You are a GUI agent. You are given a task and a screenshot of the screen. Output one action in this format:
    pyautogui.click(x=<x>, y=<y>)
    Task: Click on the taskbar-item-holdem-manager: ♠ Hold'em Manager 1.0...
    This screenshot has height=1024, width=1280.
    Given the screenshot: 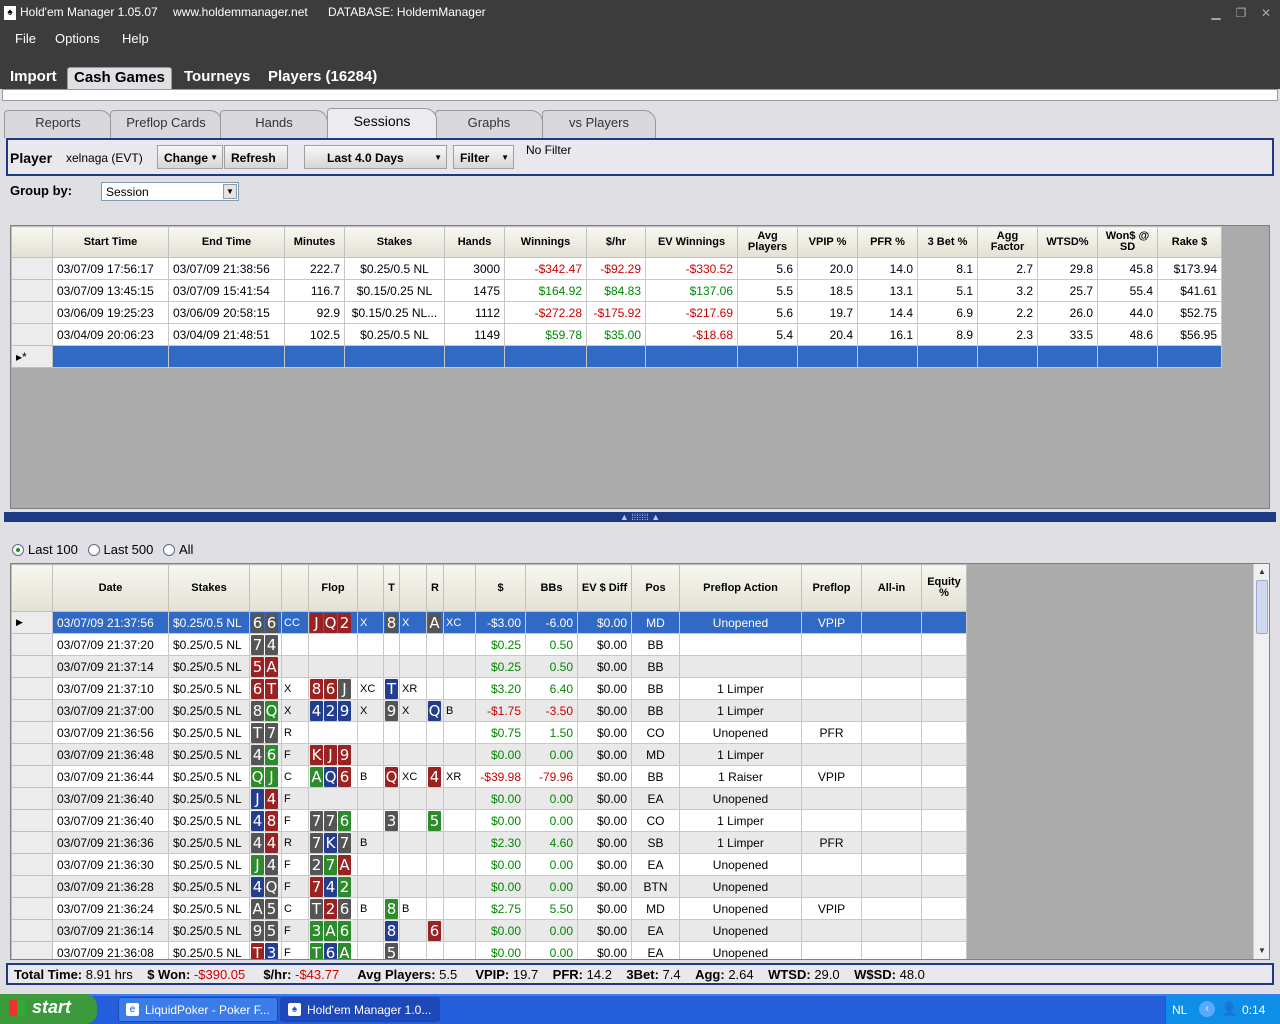 What is the action you would take?
    pyautogui.click(x=360, y=1009)
    